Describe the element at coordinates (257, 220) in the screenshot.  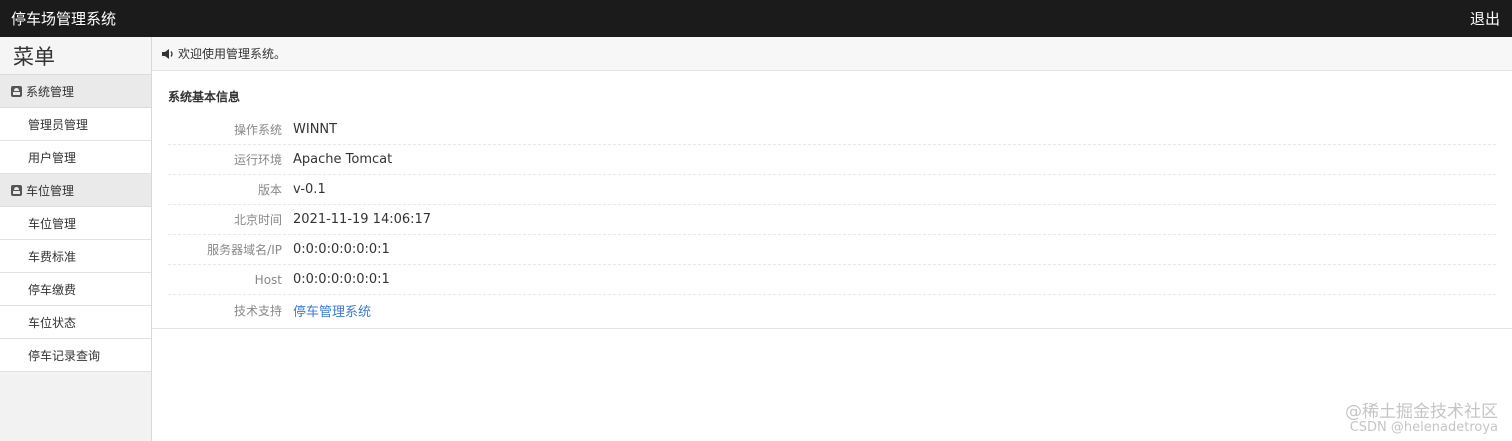
I see `info-label: 北京时间` at that location.